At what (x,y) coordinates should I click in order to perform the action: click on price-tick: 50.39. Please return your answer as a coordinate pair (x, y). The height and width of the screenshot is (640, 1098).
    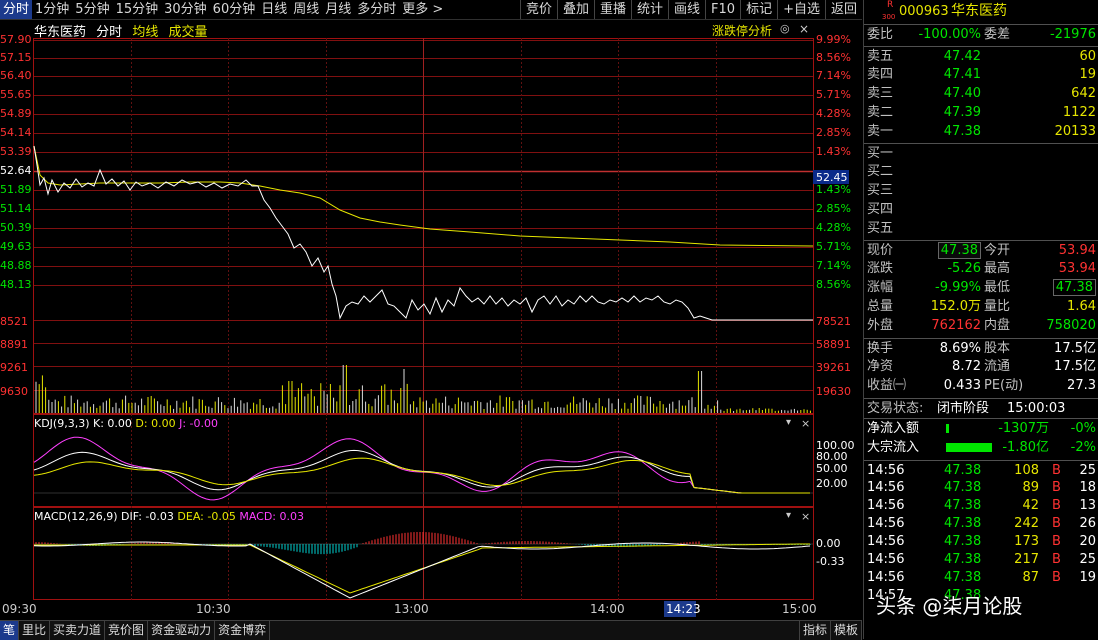
    Looking at the image, I should click on (16, 227).